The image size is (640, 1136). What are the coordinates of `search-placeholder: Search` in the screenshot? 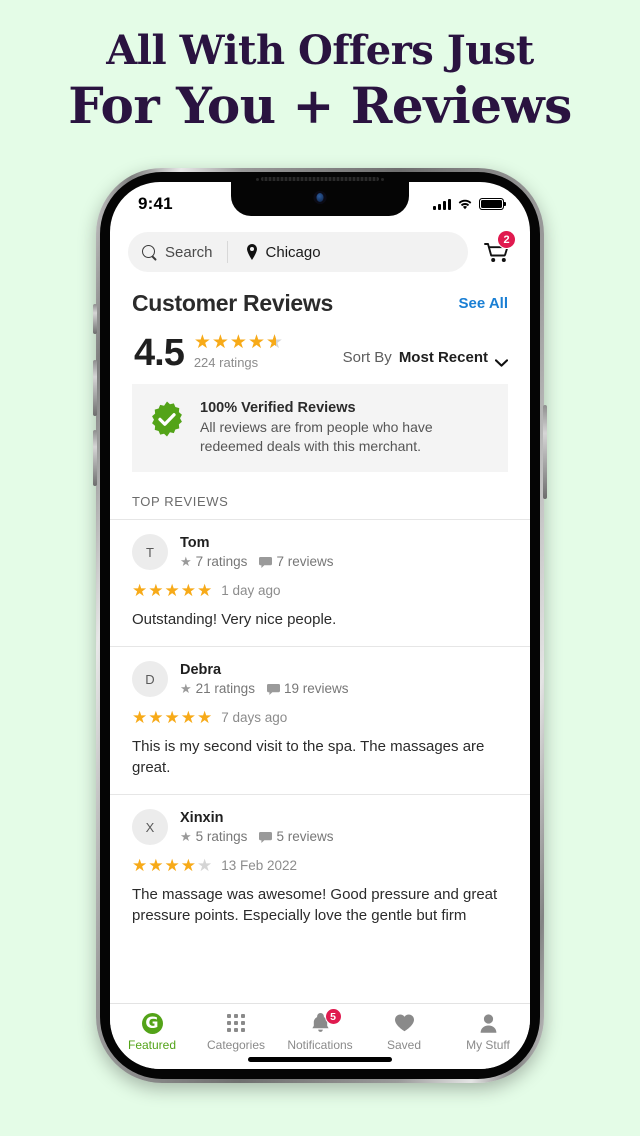 It's located at (189, 252).